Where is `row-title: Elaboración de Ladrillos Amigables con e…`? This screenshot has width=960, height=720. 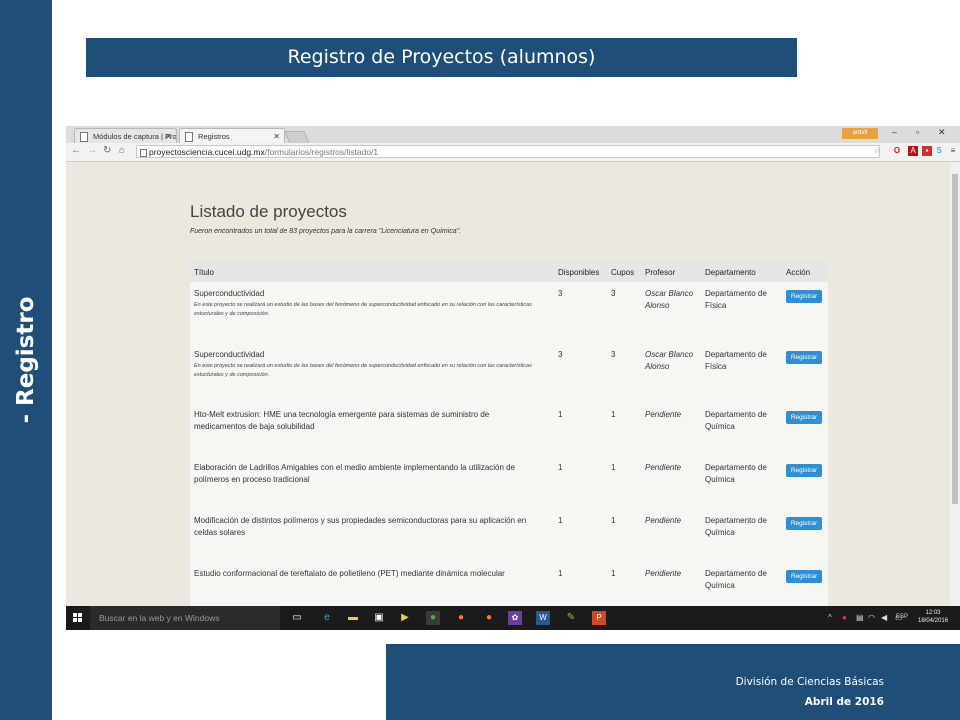
row-title: Elaboración de Ladrillos Amigables con e… is located at coordinates (355, 473).